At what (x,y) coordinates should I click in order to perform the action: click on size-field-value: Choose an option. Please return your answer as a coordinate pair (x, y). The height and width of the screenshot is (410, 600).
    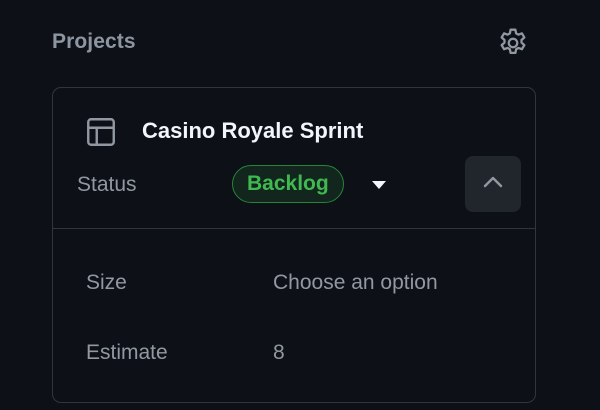
    Looking at the image, I should click on (355, 283).